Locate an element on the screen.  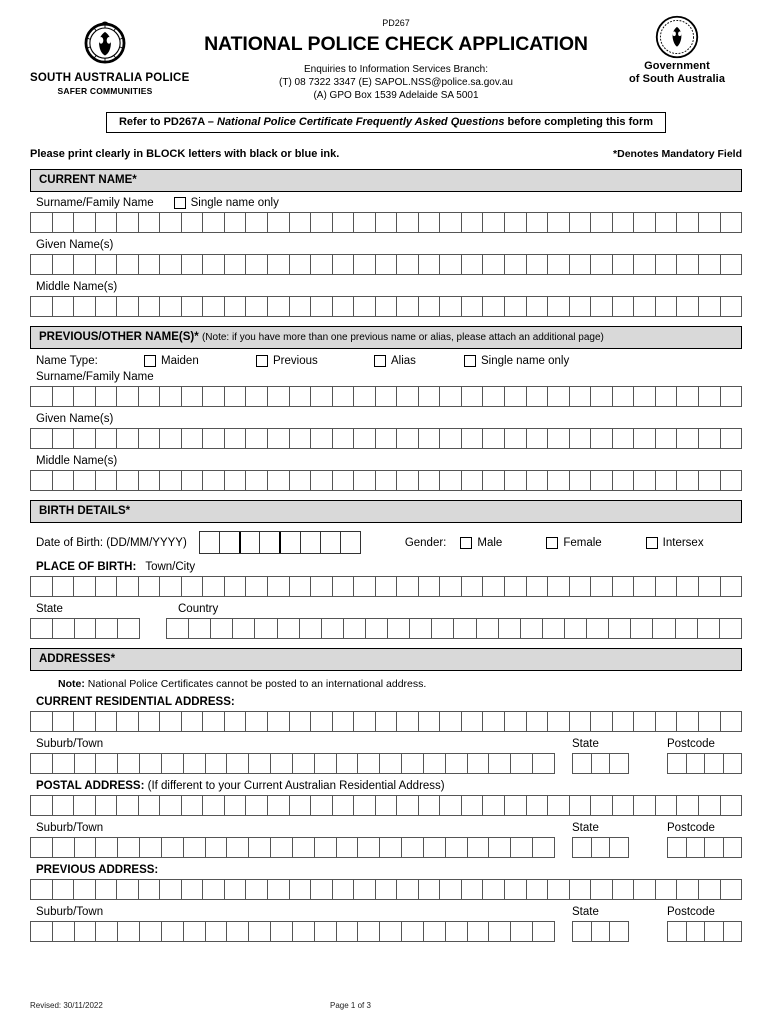
previous-state-input is located at coordinates (601, 931).